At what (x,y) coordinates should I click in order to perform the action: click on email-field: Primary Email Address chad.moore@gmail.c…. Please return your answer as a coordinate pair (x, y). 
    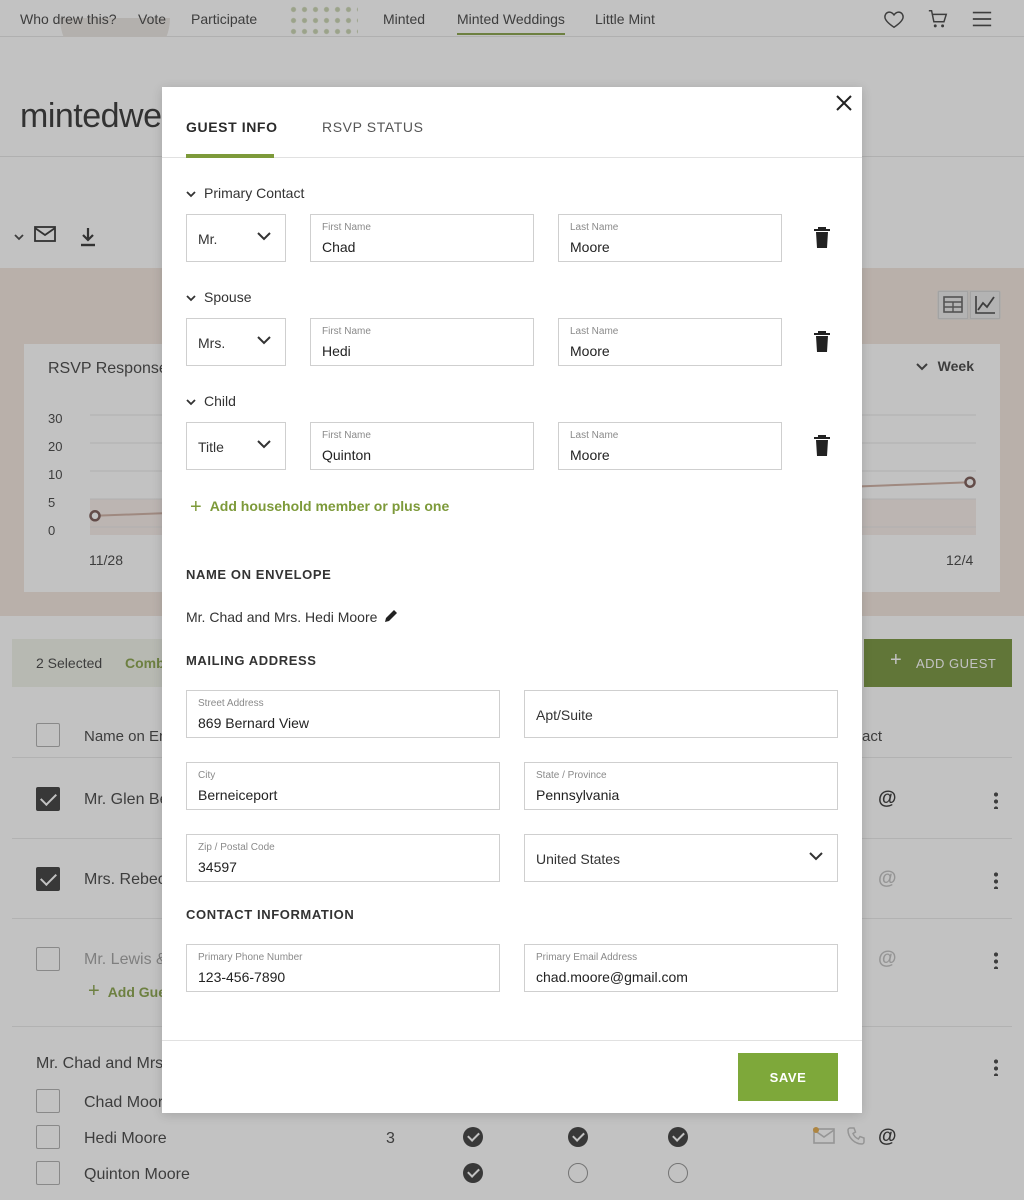
    Looking at the image, I should click on (681, 968).